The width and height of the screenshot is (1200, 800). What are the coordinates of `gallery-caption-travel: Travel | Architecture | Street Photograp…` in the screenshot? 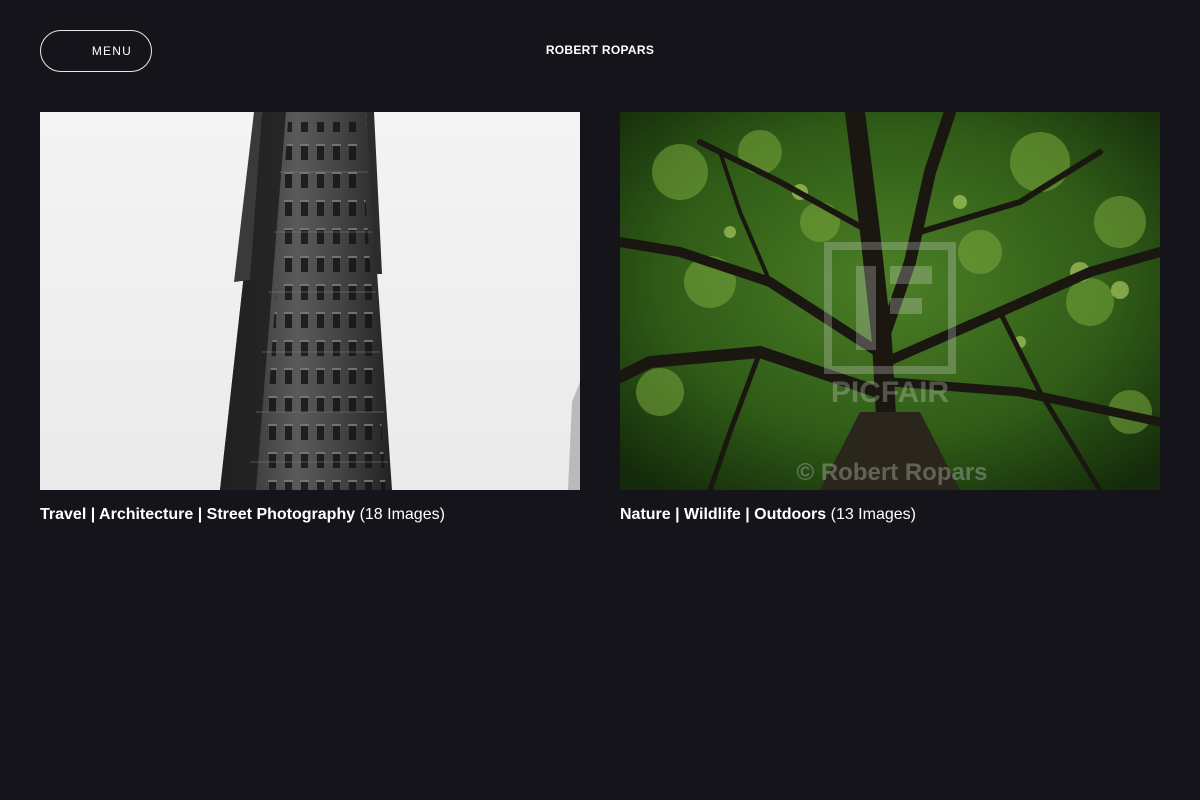 It's located at (310, 515).